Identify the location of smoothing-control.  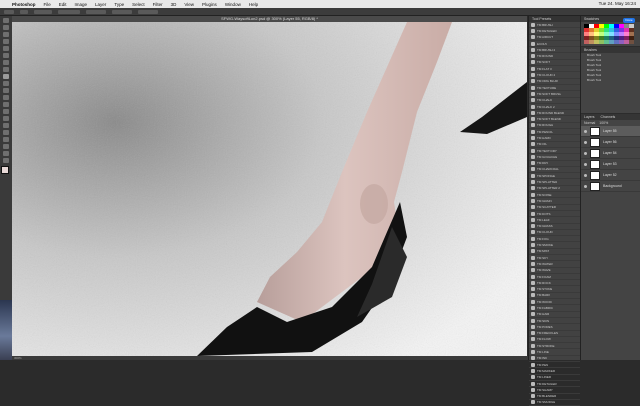
(148, 11).